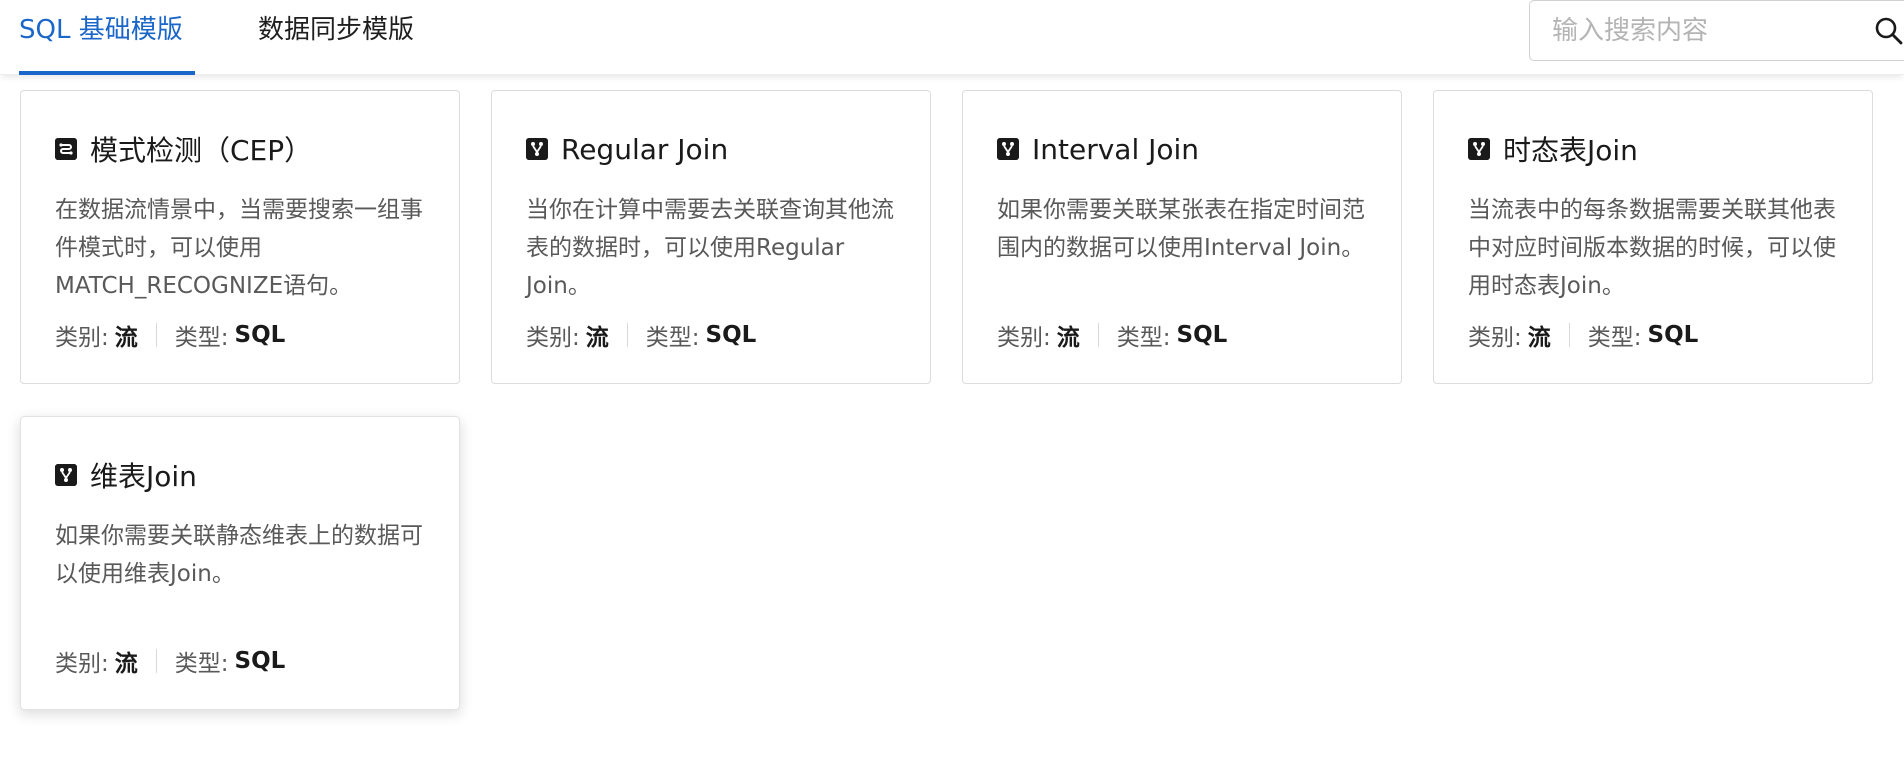 Image resolution: width=1904 pixels, height=768 pixels. I want to click on card-title: Interval Join, so click(1116, 149).